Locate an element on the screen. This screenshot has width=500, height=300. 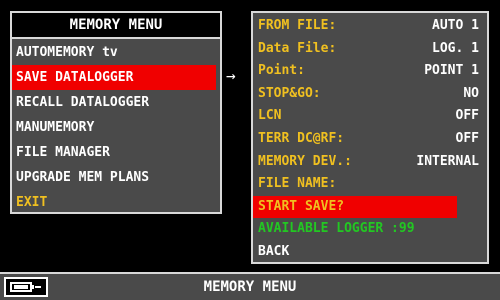
menu-item-file-manager: FILE MANAGER is located at coordinates (116, 152).